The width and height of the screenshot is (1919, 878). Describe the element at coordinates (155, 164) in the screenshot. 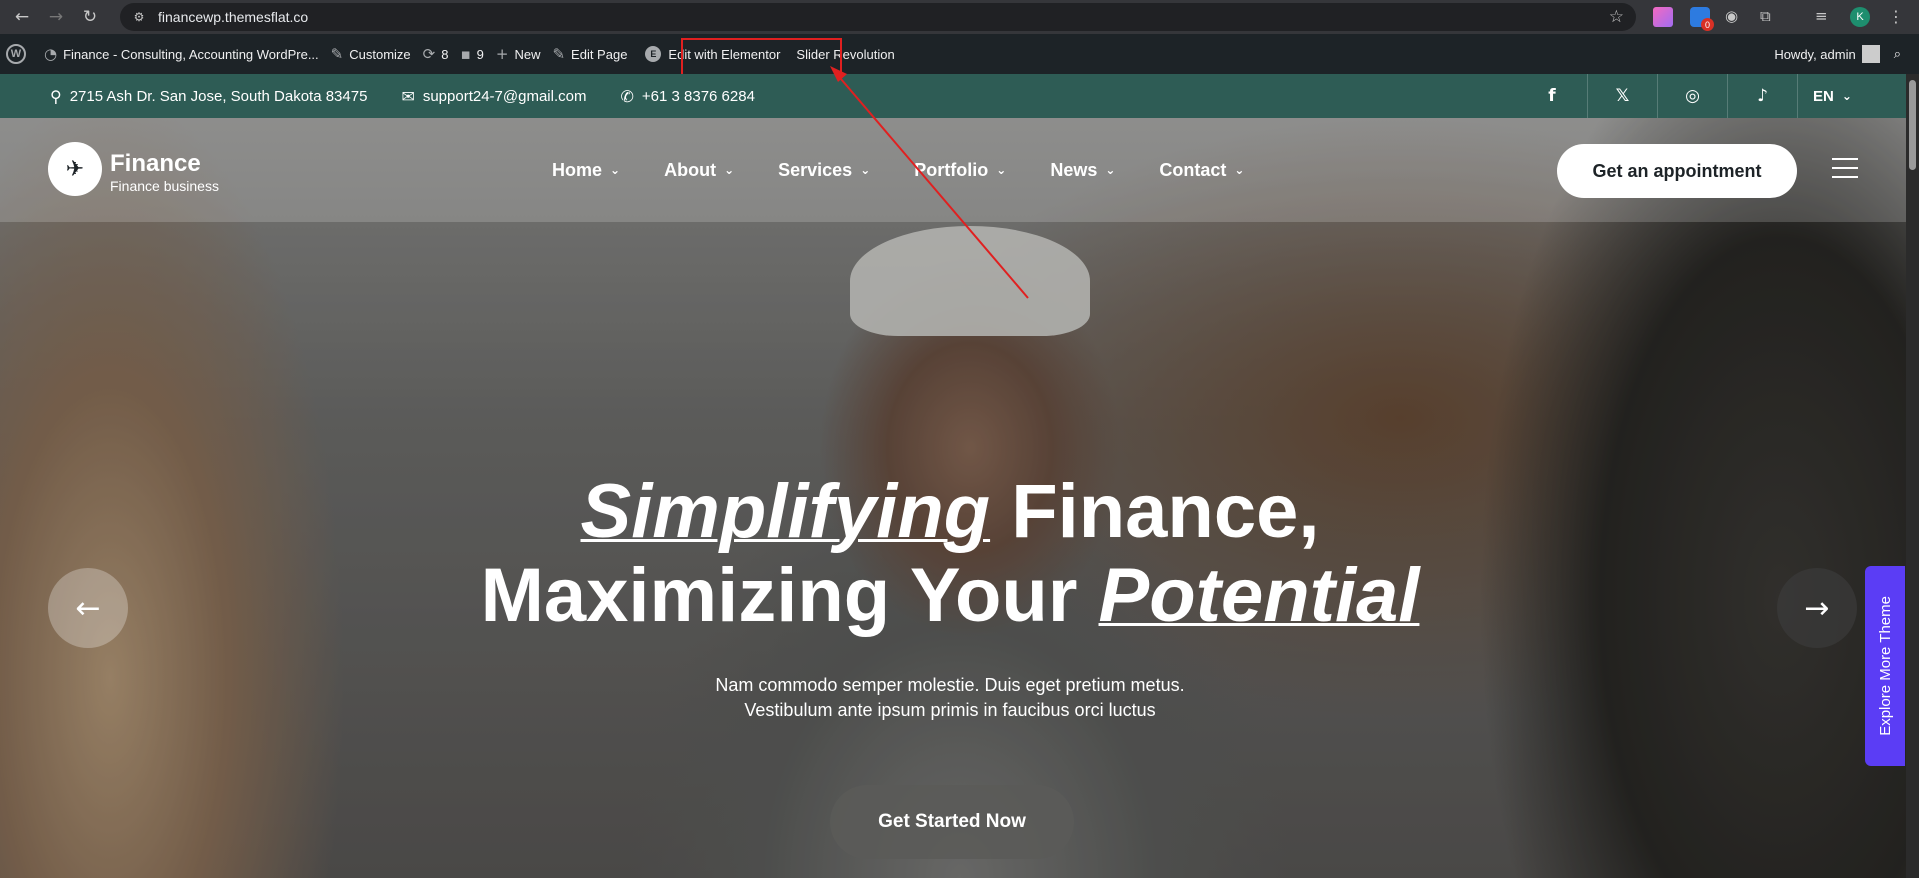

I see `logo-title: Finance` at that location.